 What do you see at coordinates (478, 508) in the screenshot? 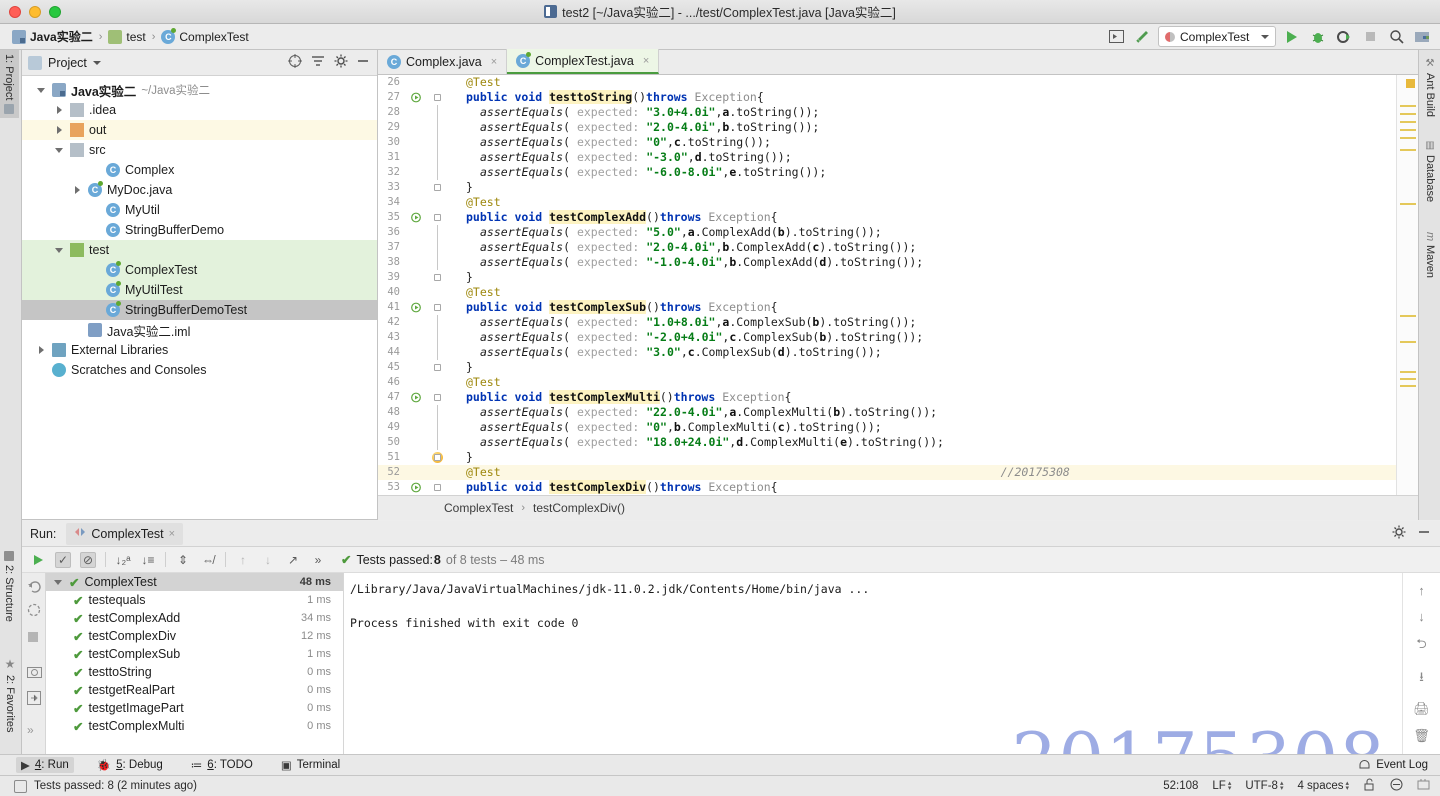
I see `breadcrumb-class: ComplexTest` at bounding box center [478, 508].